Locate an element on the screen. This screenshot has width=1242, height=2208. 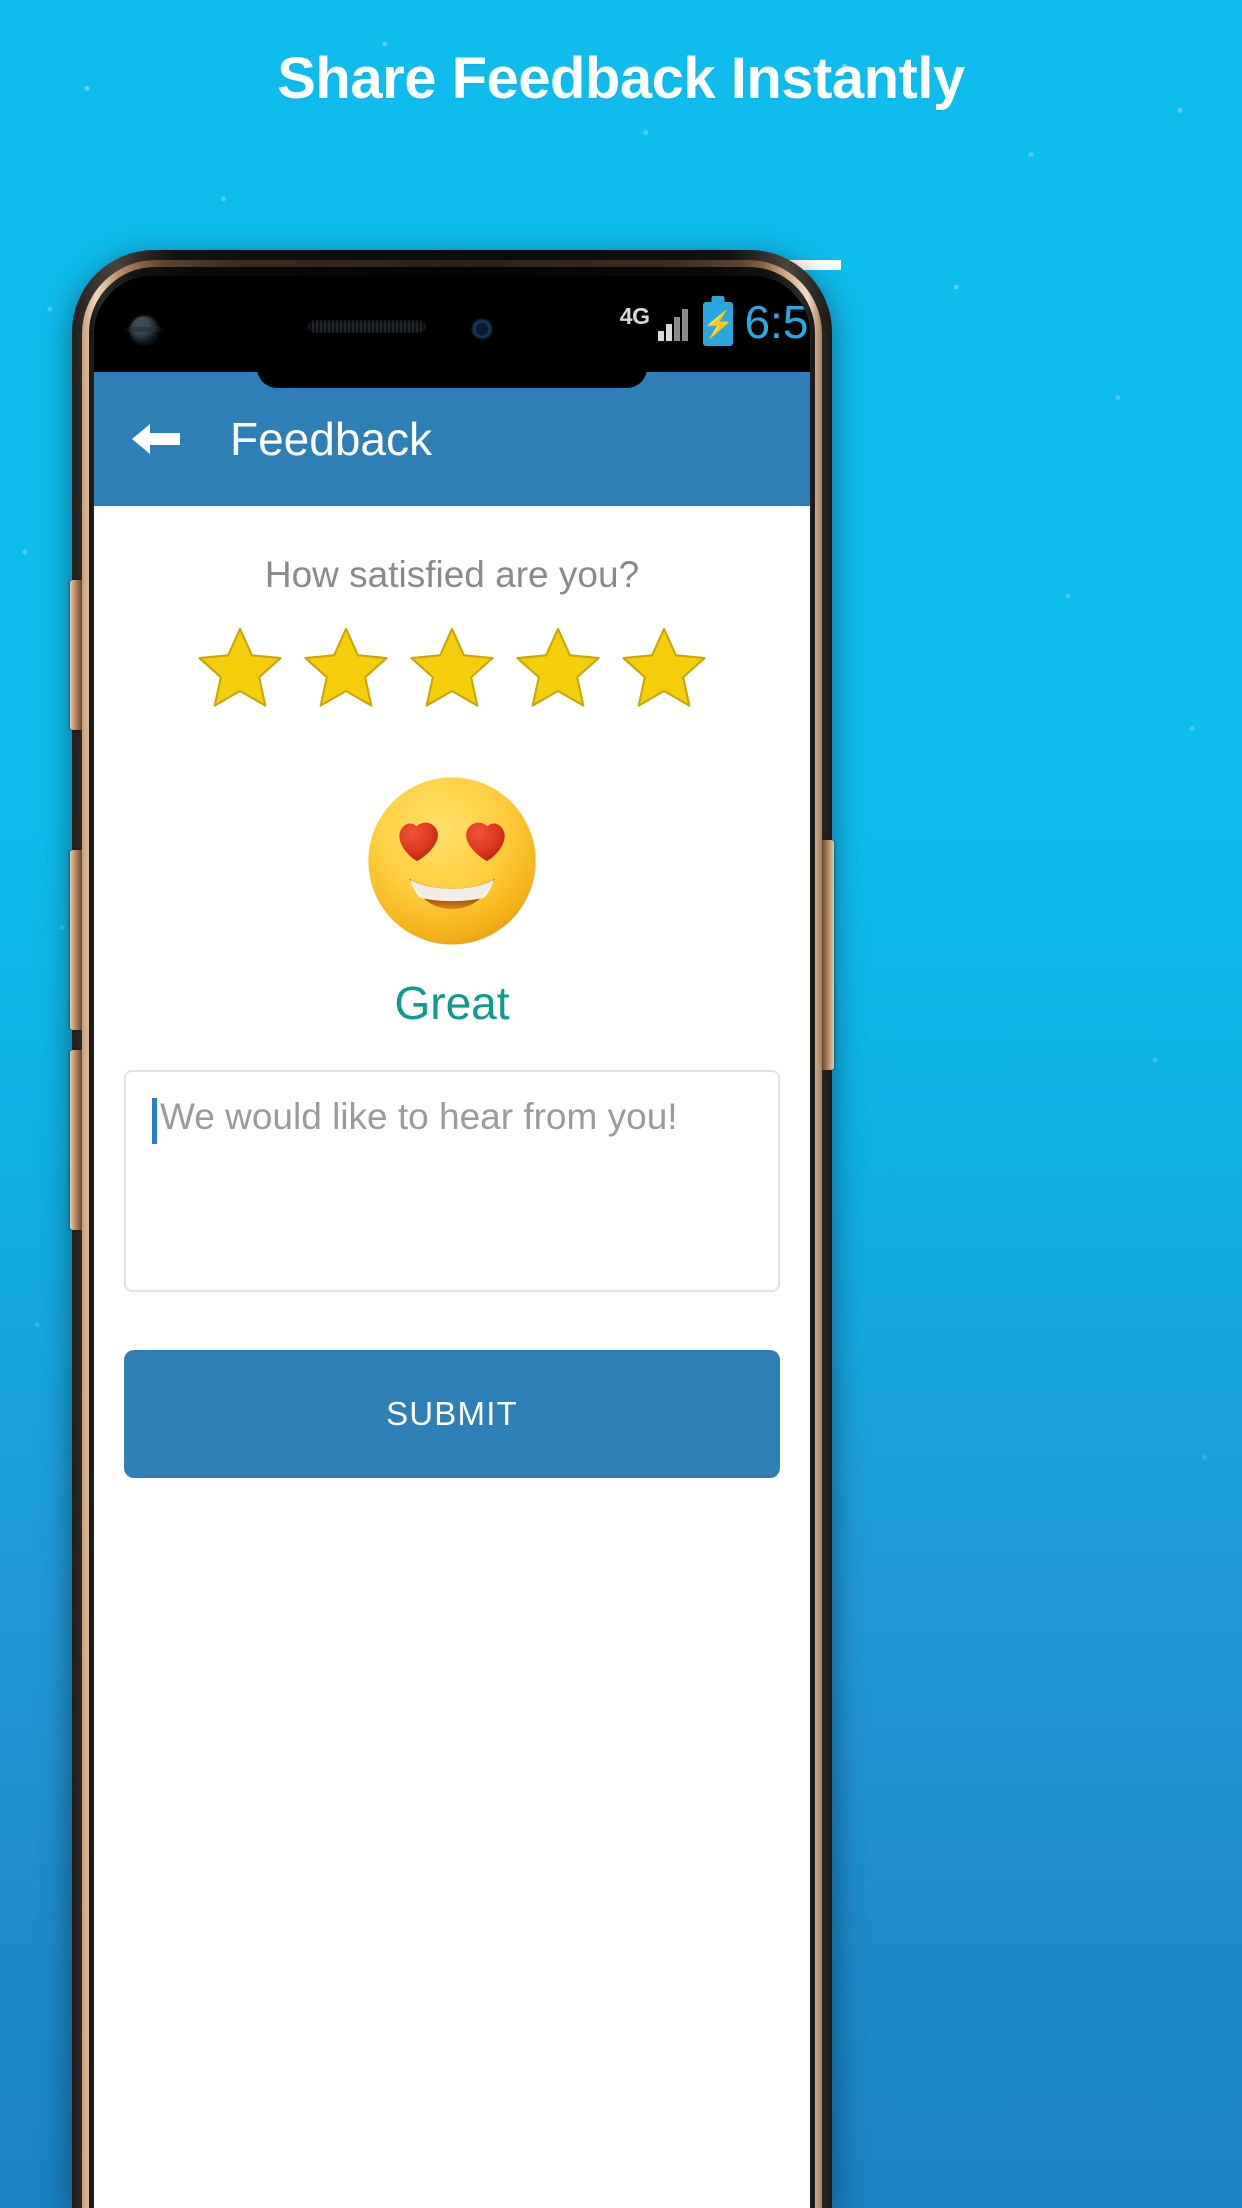
status-bar-notch is located at coordinates (452, 378).